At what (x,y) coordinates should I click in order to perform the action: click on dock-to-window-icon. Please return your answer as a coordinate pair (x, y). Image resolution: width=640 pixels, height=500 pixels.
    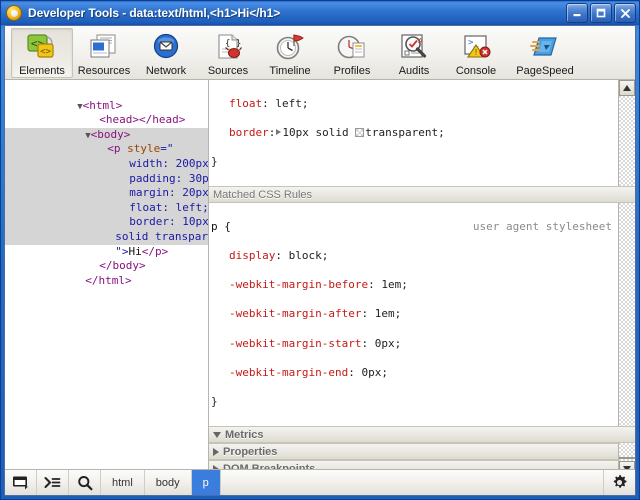
    Looking at the image, I should click on (21, 482).